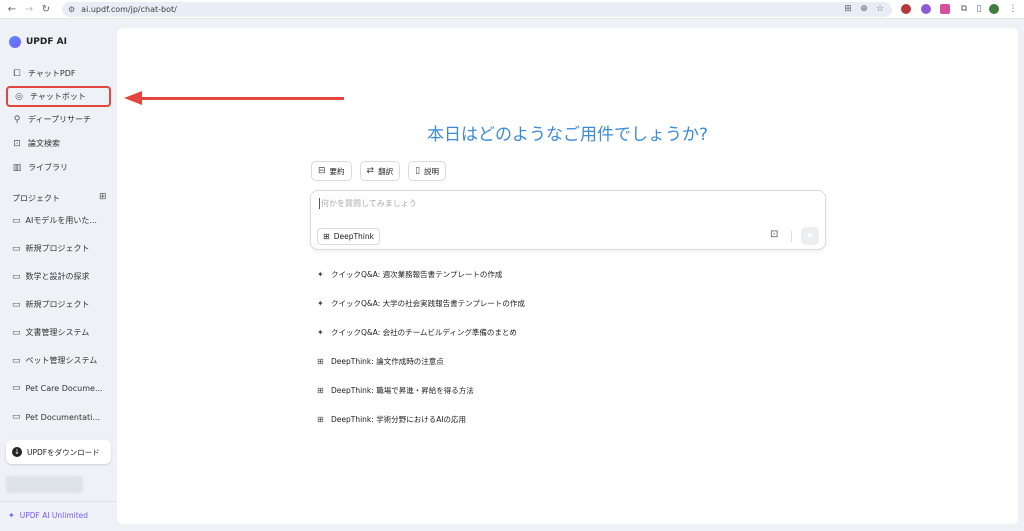 Image resolution: width=1024 pixels, height=531 pixels. Describe the element at coordinates (15, 42) in the screenshot. I see `updf-logo-icon` at that location.